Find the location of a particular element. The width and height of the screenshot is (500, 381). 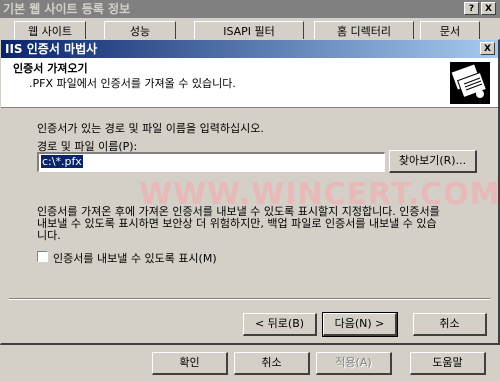

apply-button: 적용(A) is located at coordinates (354, 363).